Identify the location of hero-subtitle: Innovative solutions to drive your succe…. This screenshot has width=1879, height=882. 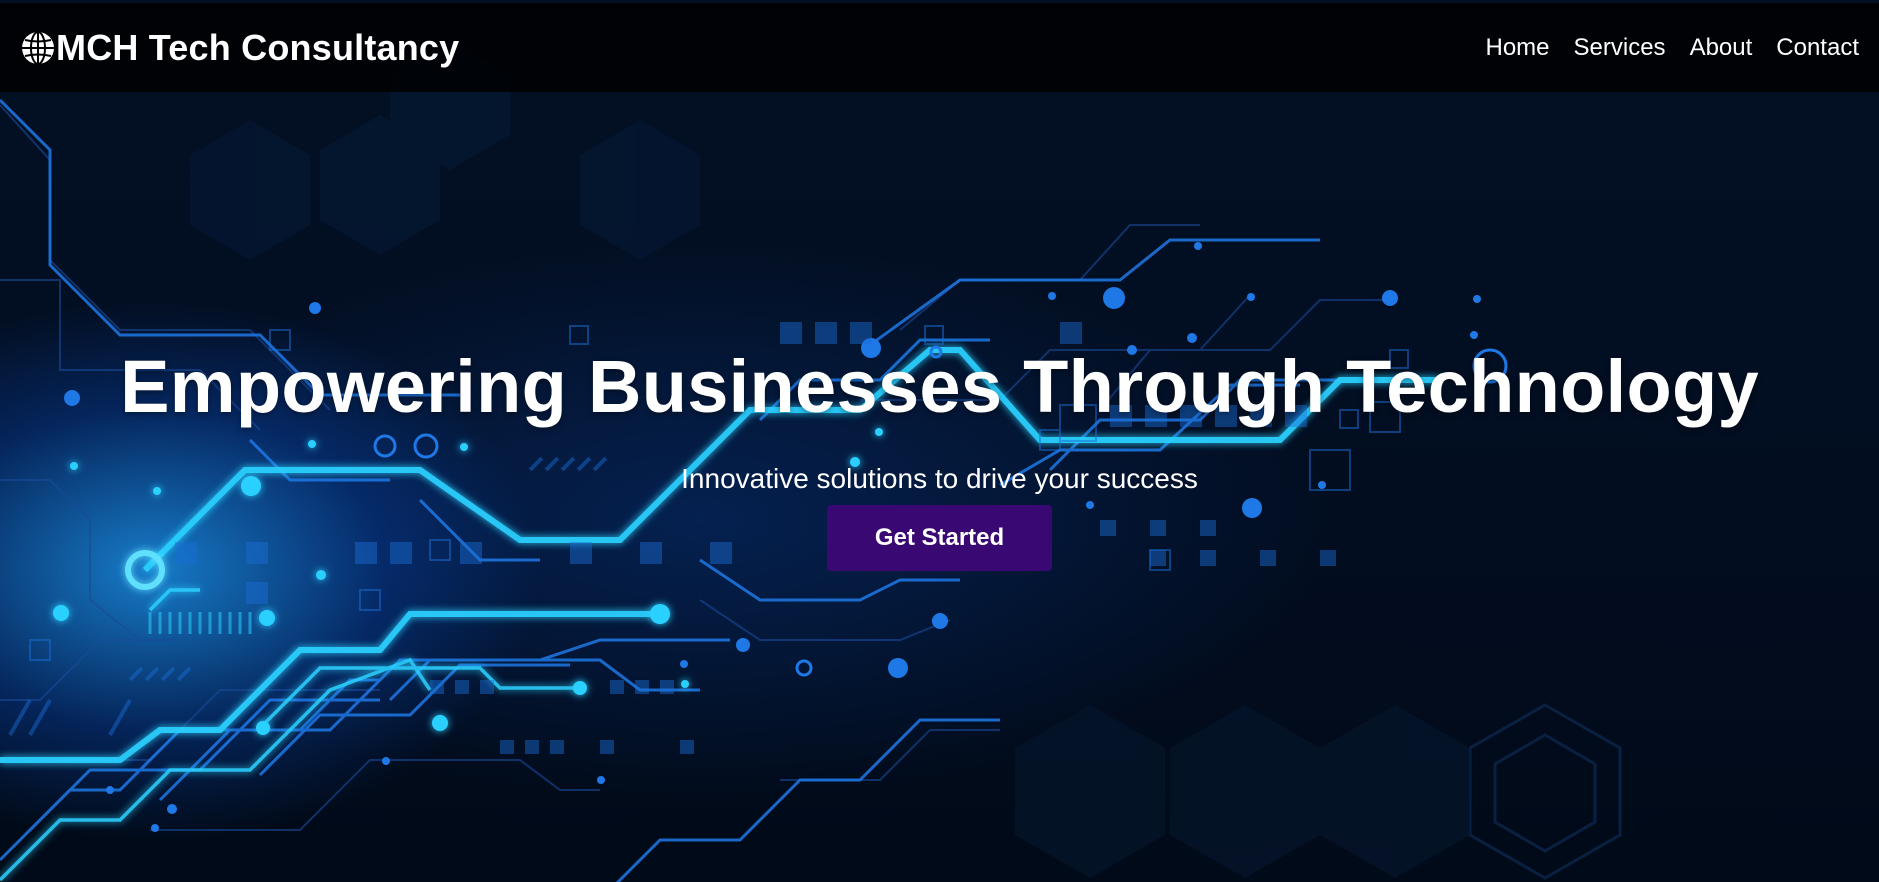
(939, 478).